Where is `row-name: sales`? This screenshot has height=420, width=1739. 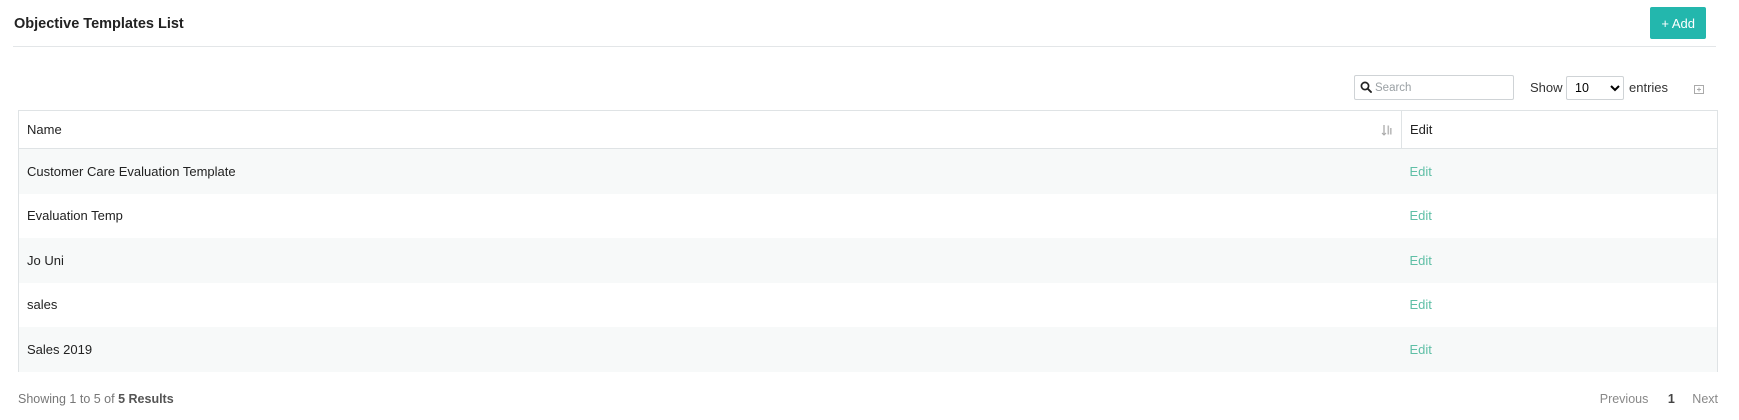
row-name: sales is located at coordinates (710, 304).